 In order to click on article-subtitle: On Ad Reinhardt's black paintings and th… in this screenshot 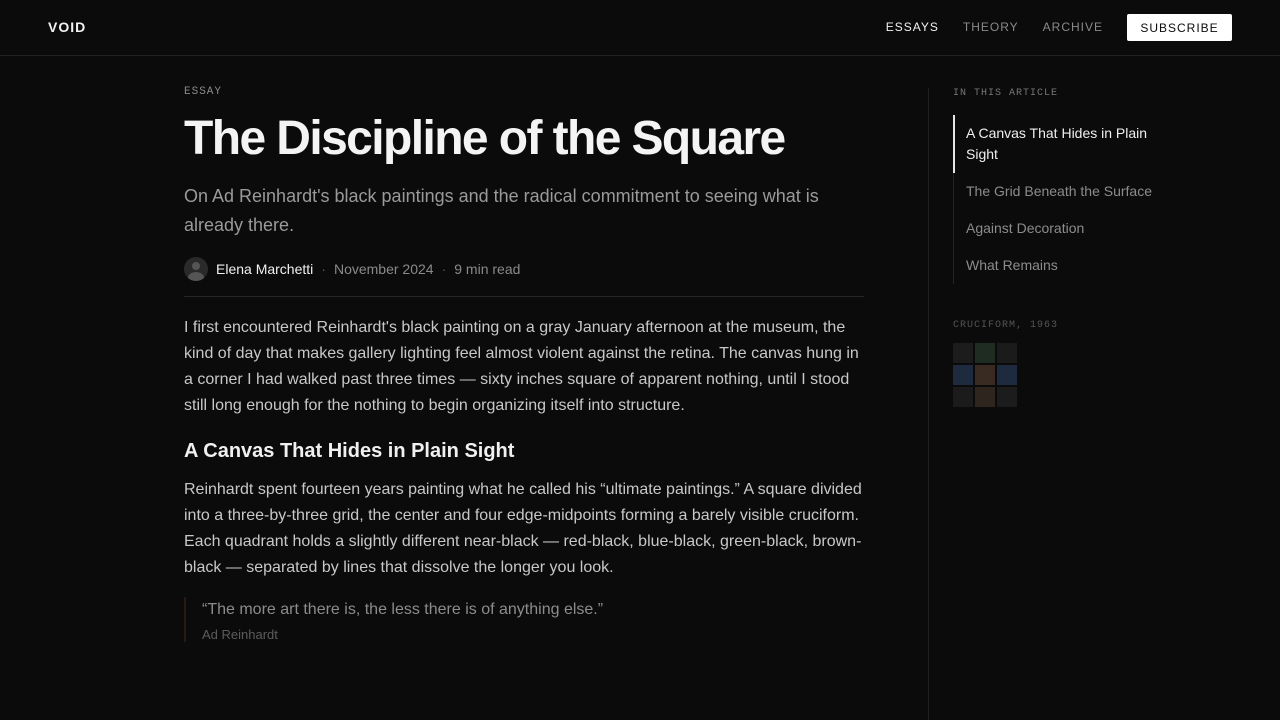, I will do `click(501, 210)`.